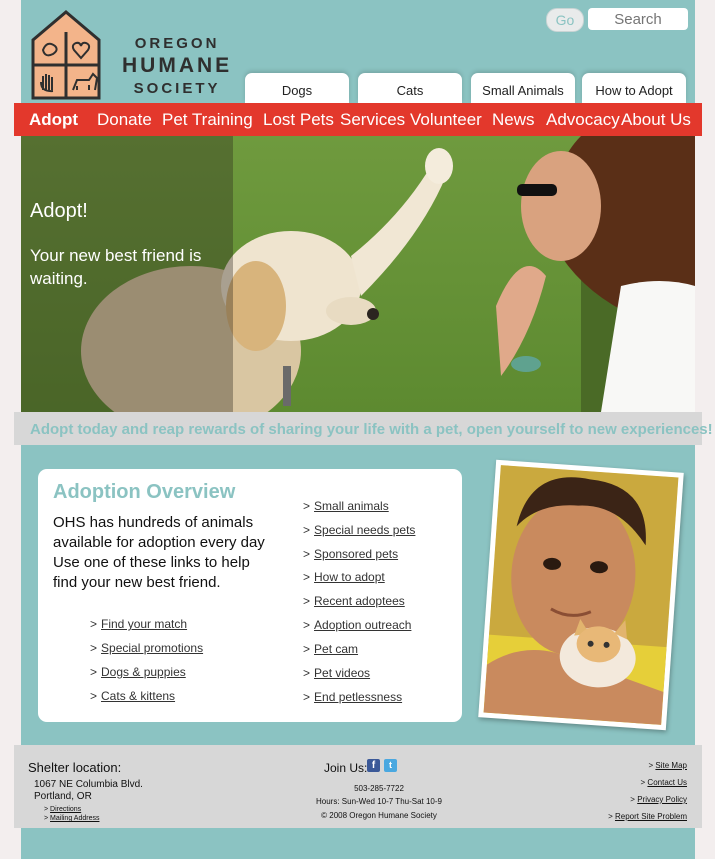 This screenshot has width=715, height=859. What do you see at coordinates (346, 768) in the screenshot?
I see `join-us-label: Join Us:` at bounding box center [346, 768].